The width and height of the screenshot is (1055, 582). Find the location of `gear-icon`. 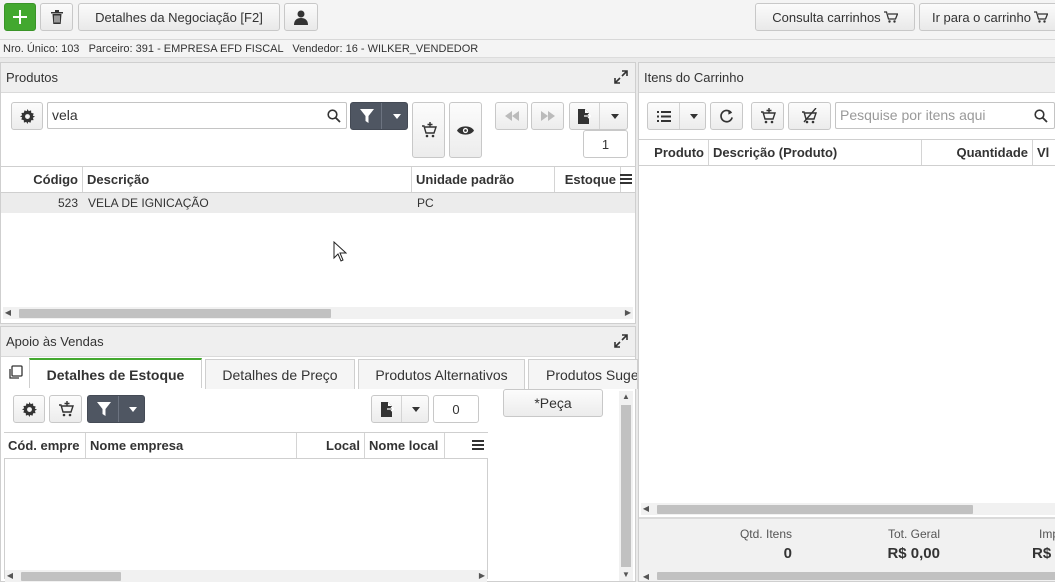

gear-icon is located at coordinates (27, 116).